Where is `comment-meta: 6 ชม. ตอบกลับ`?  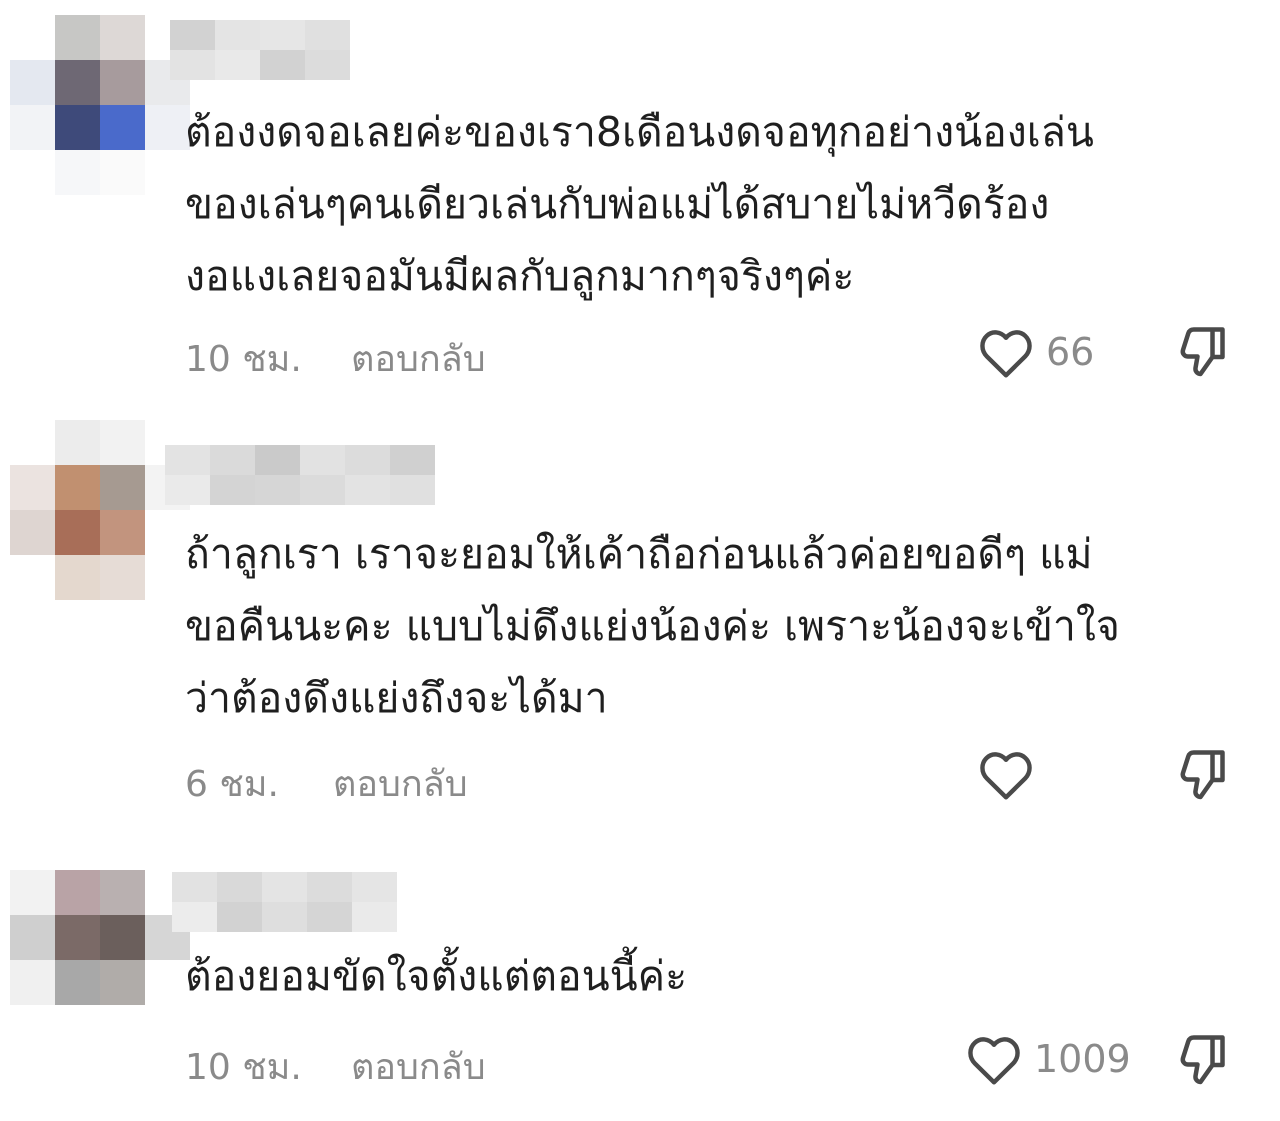 comment-meta: 6 ชม. ตอบกลับ is located at coordinates (326, 783).